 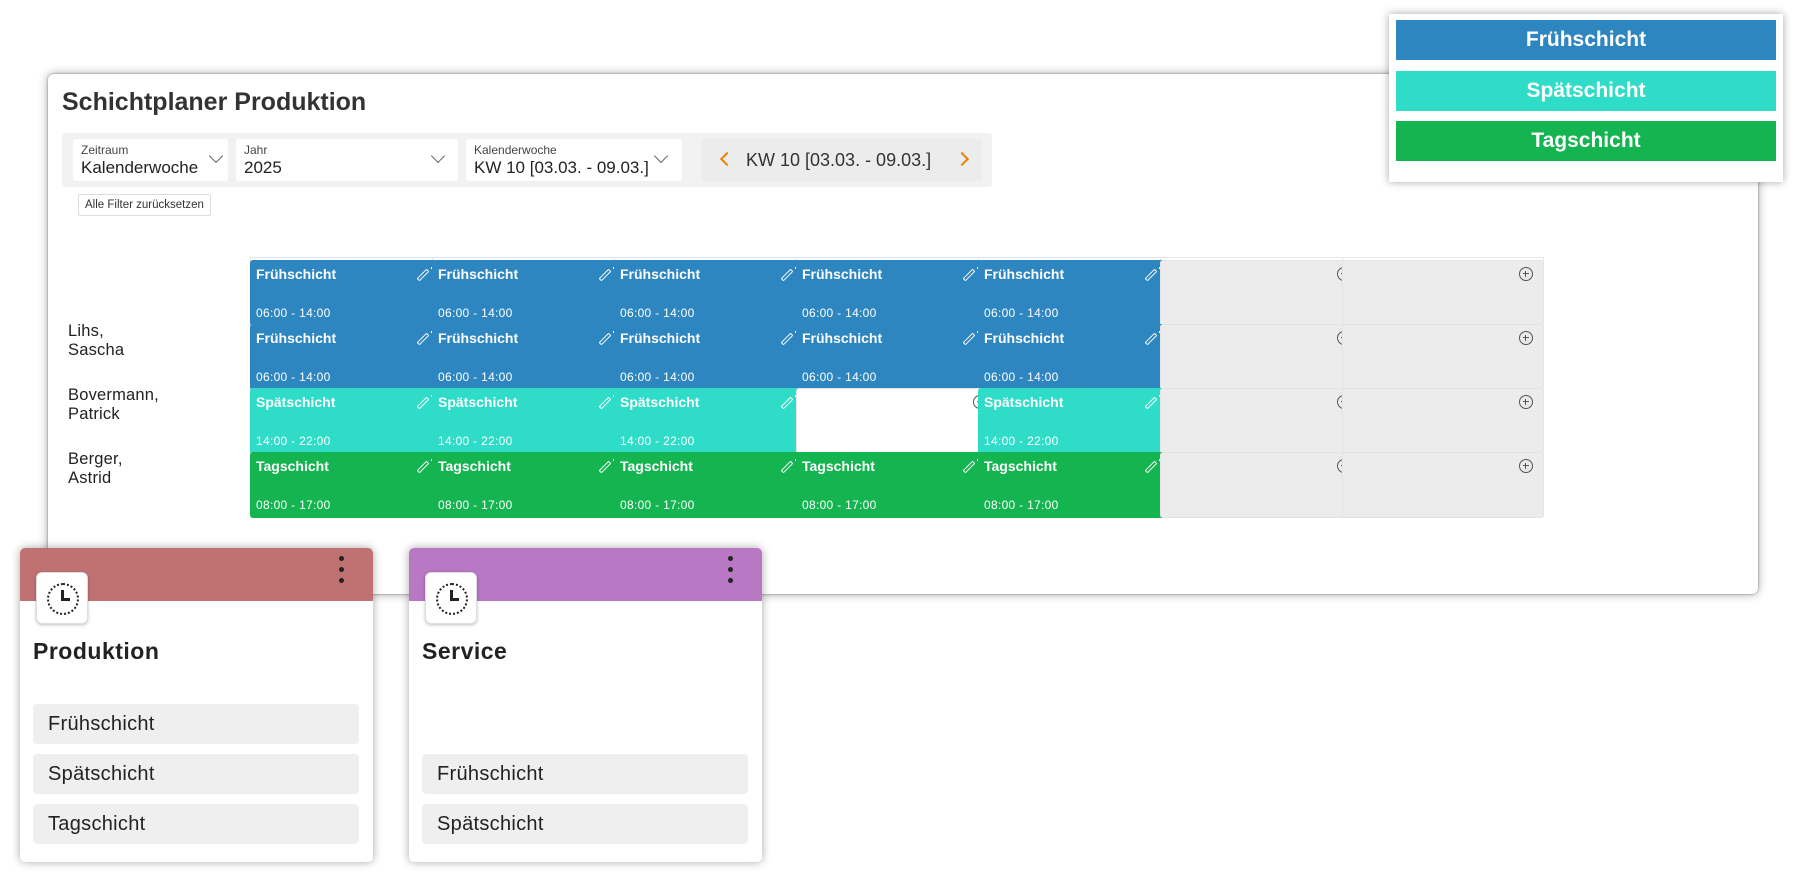 What do you see at coordinates (839, 160) in the screenshot?
I see `week-nav-label: KW 10 [03.03. - 09.03.]` at bounding box center [839, 160].